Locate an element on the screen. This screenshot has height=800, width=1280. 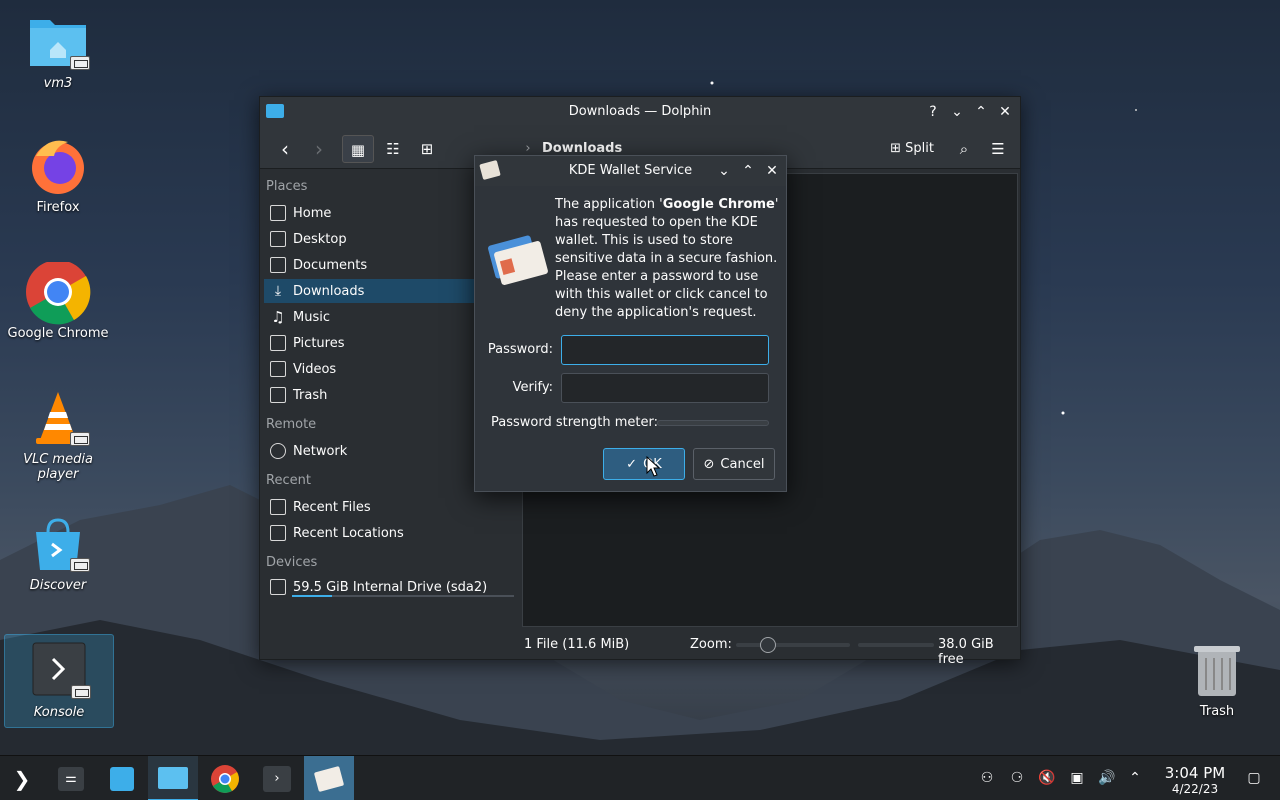
downloads-icon: ⤓ is located at coordinates (278, 291).